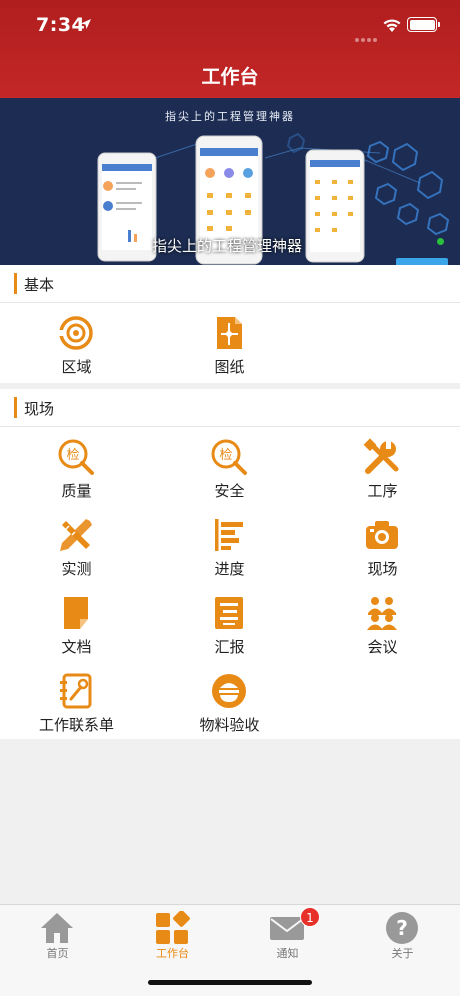  I want to click on grid-item-label: 文档, so click(76, 647).